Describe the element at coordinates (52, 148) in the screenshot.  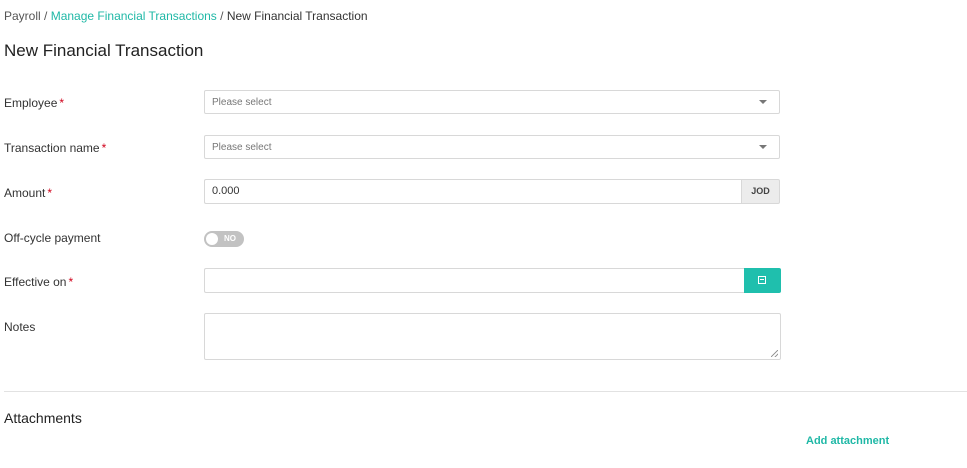
I see `transaction-name-label-text: Transaction name` at that location.